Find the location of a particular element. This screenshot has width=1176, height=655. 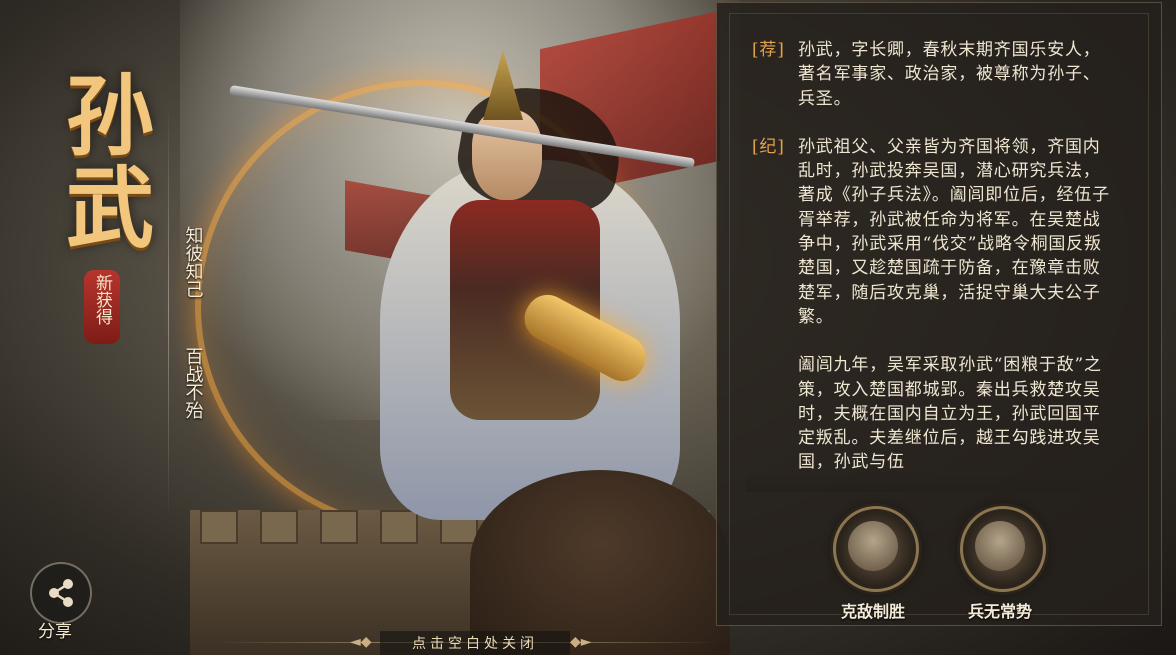

share-button is located at coordinates (61, 593).